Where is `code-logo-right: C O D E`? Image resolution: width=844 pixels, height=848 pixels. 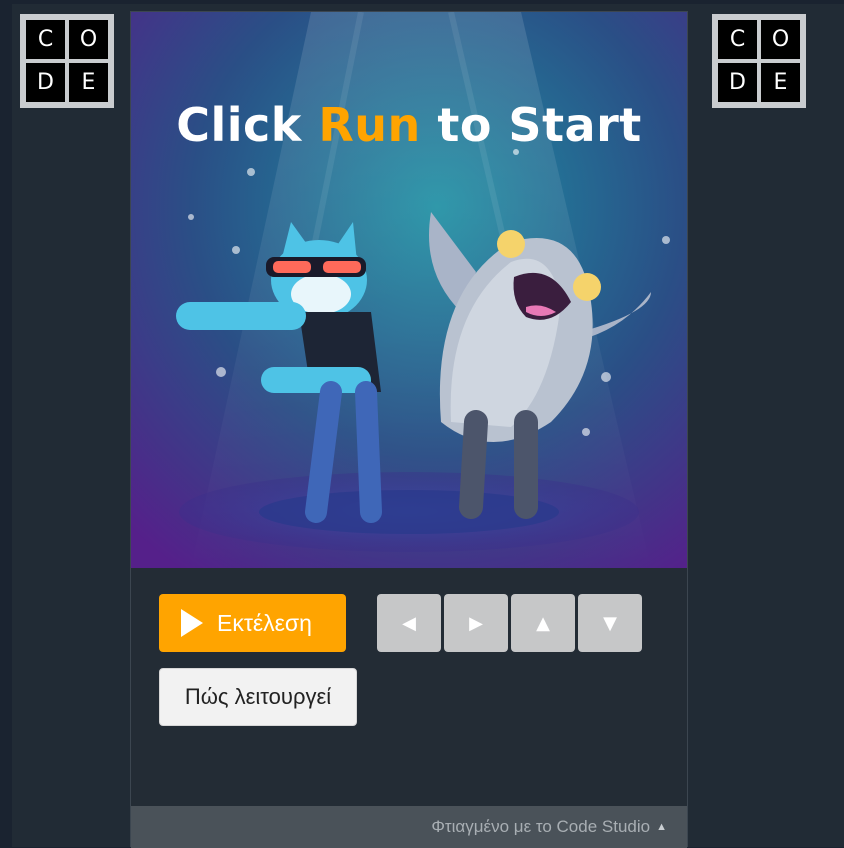 code-logo-right: C O D E is located at coordinates (759, 61).